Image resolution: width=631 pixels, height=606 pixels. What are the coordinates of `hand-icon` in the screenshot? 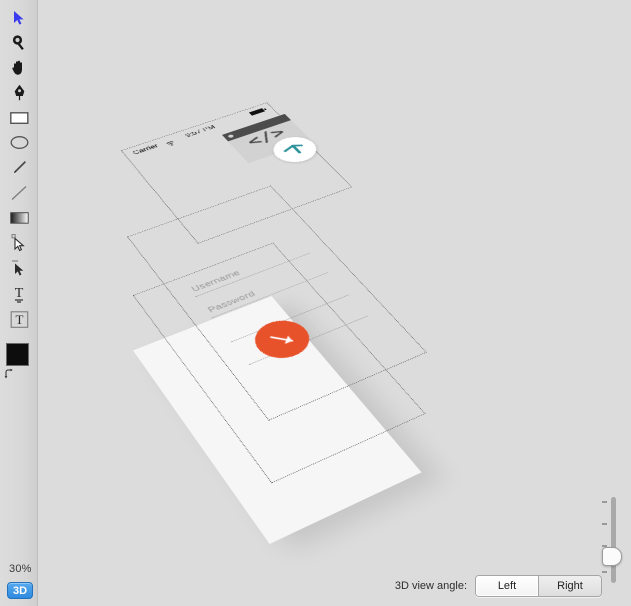 It's located at (19, 67).